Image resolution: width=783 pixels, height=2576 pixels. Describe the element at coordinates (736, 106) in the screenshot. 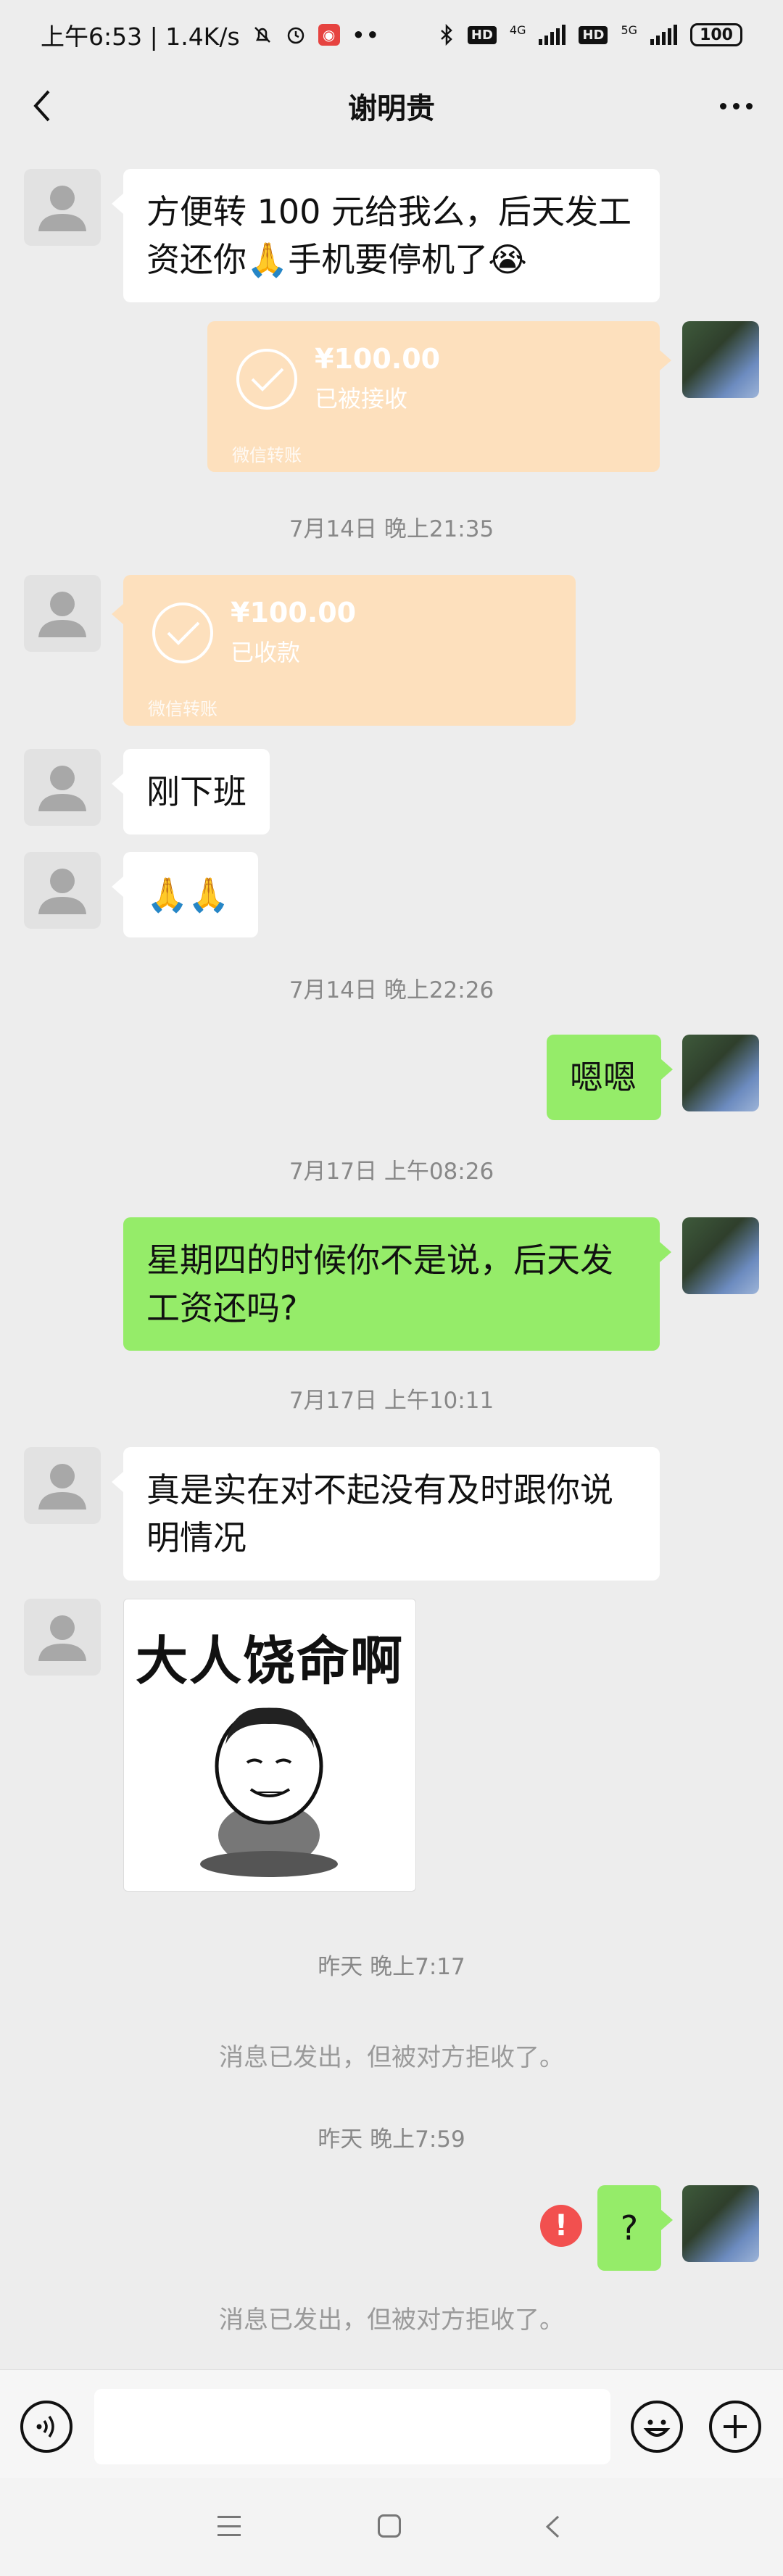

I see `more-button` at that location.